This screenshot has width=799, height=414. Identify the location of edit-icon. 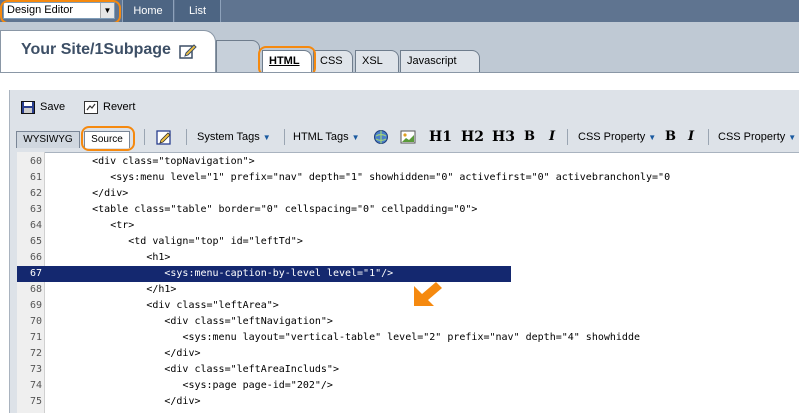
(188, 51).